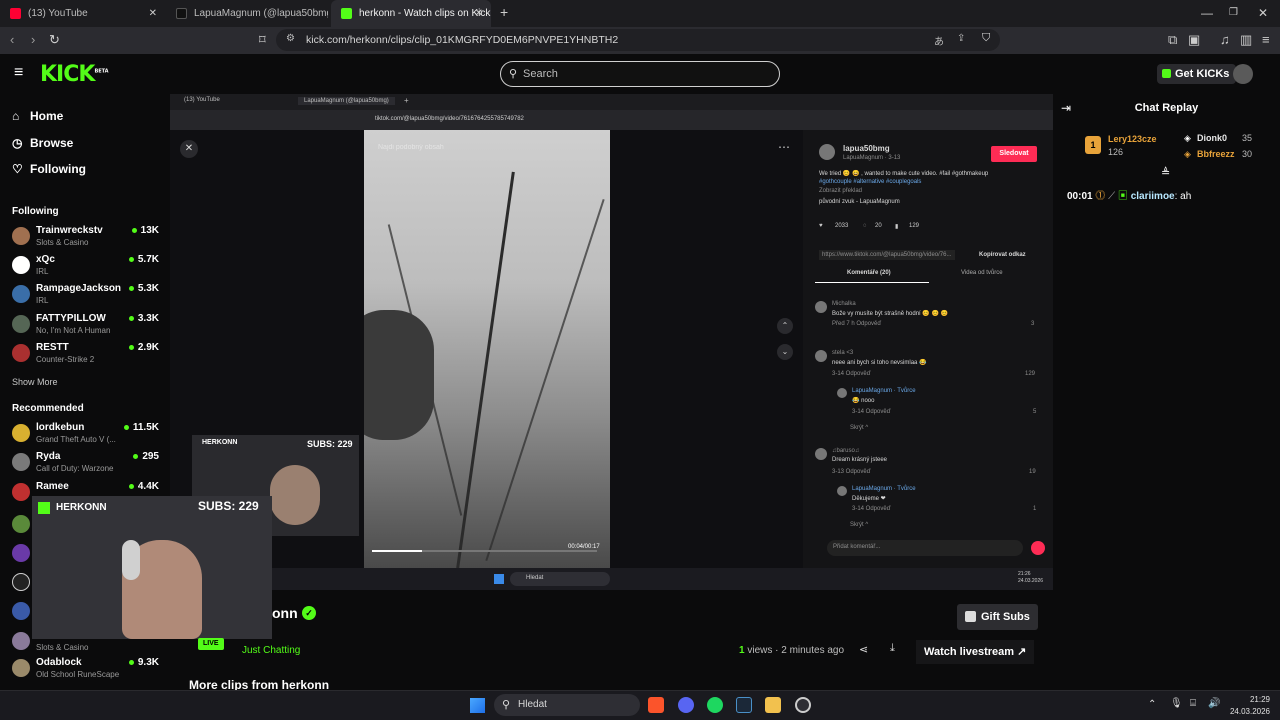 Image resolution: width=1280 pixels, height=720 pixels. Describe the element at coordinates (262, 40) in the screenshot. I see `bookmark-icon: ⌑` at that location.